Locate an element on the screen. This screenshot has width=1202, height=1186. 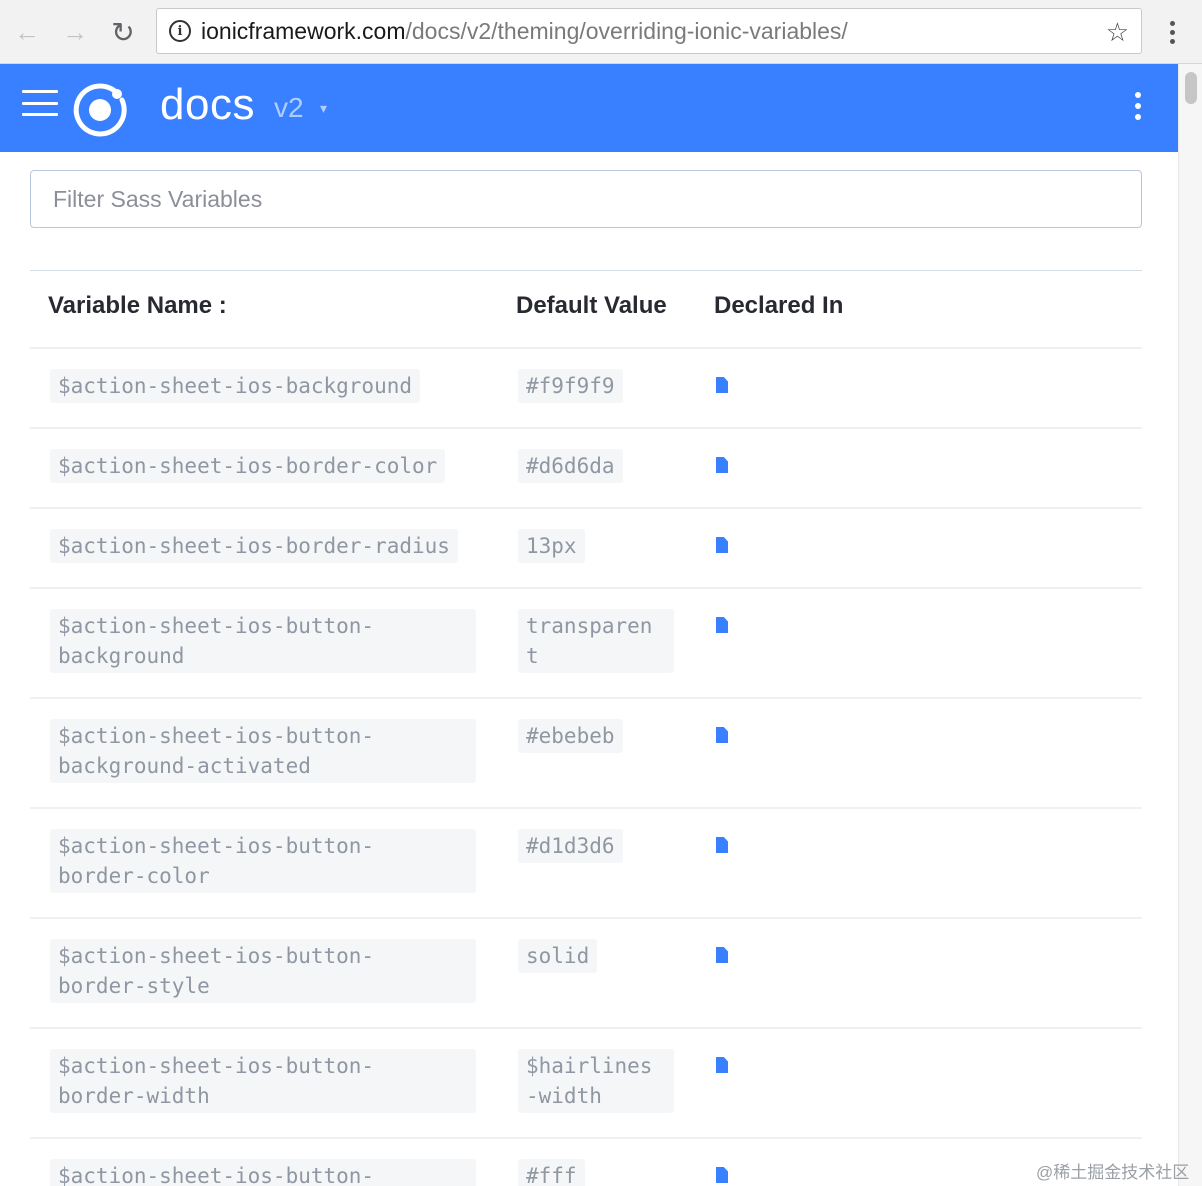
variable-name: $action-sheet-ios-border-radius is located at coordinates (254, 546).